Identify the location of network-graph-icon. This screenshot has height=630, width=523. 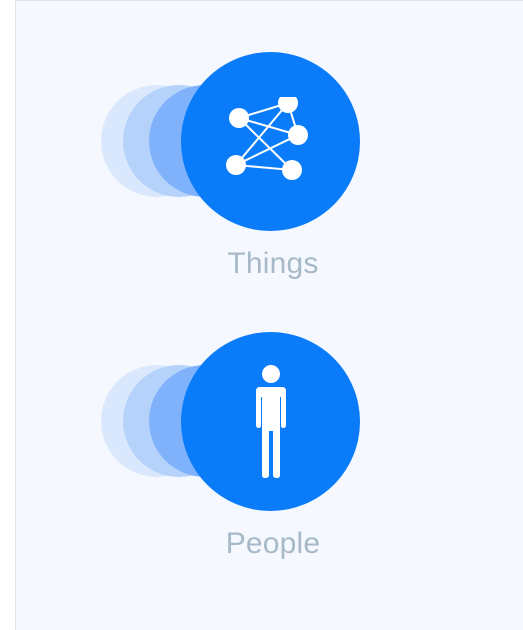
(266, 138).